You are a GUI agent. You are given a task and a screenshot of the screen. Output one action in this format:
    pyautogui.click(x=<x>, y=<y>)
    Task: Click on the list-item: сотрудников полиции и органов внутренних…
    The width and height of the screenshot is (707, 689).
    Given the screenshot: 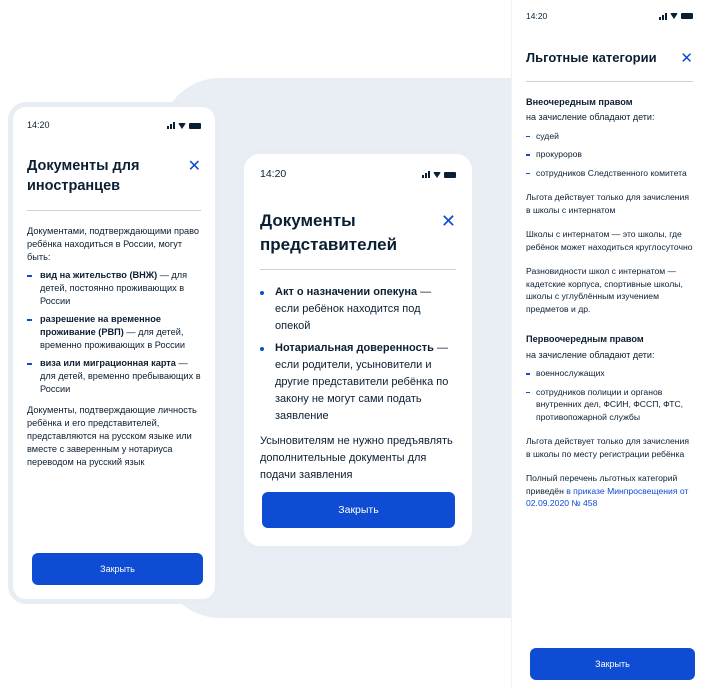 What is the action you would take?
    pyautogui.click(x=609, y=405)
    